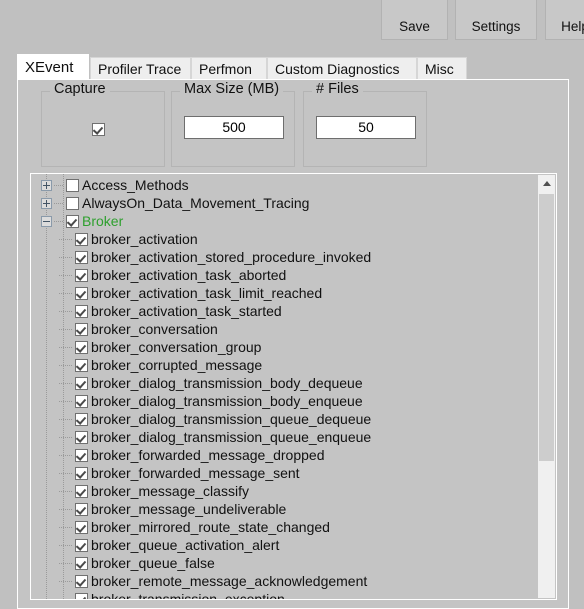 Image resolution: width=584 pixels, height=609 pixels. I want to click on tree-node-label: broker_dialog_transmission_queue_dequeue, so click(231, 419).